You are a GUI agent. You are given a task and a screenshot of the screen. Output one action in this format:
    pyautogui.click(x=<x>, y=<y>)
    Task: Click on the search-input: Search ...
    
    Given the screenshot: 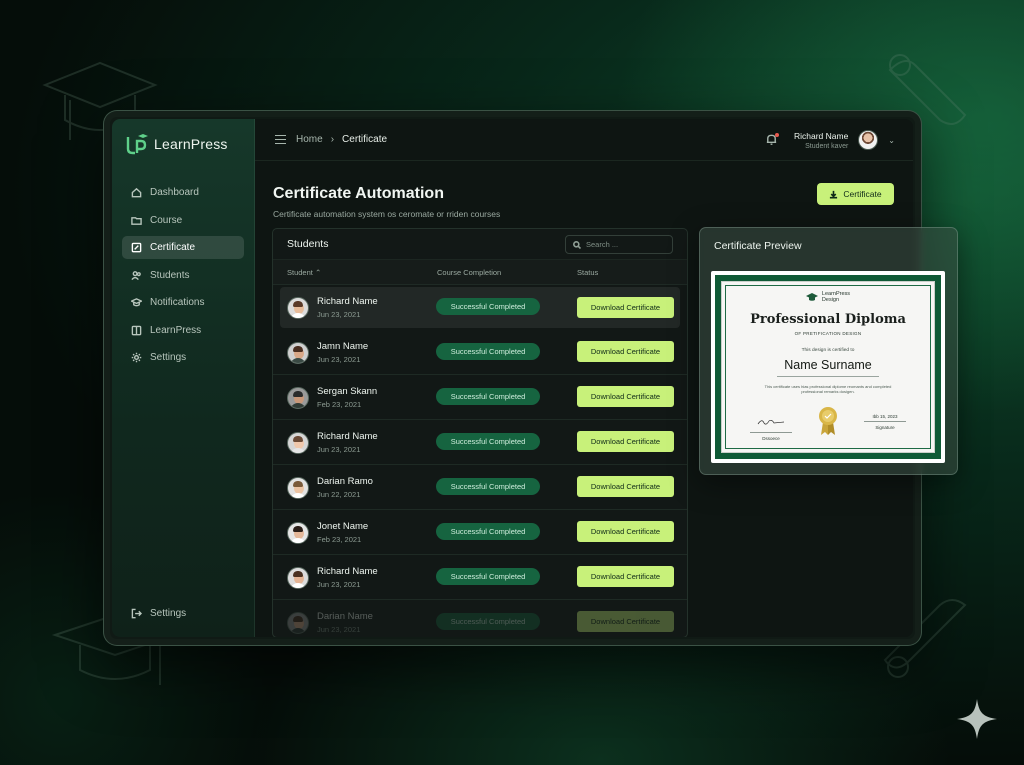 What is the action you would take?
    pyautogui.click(x=619, y=244)
    